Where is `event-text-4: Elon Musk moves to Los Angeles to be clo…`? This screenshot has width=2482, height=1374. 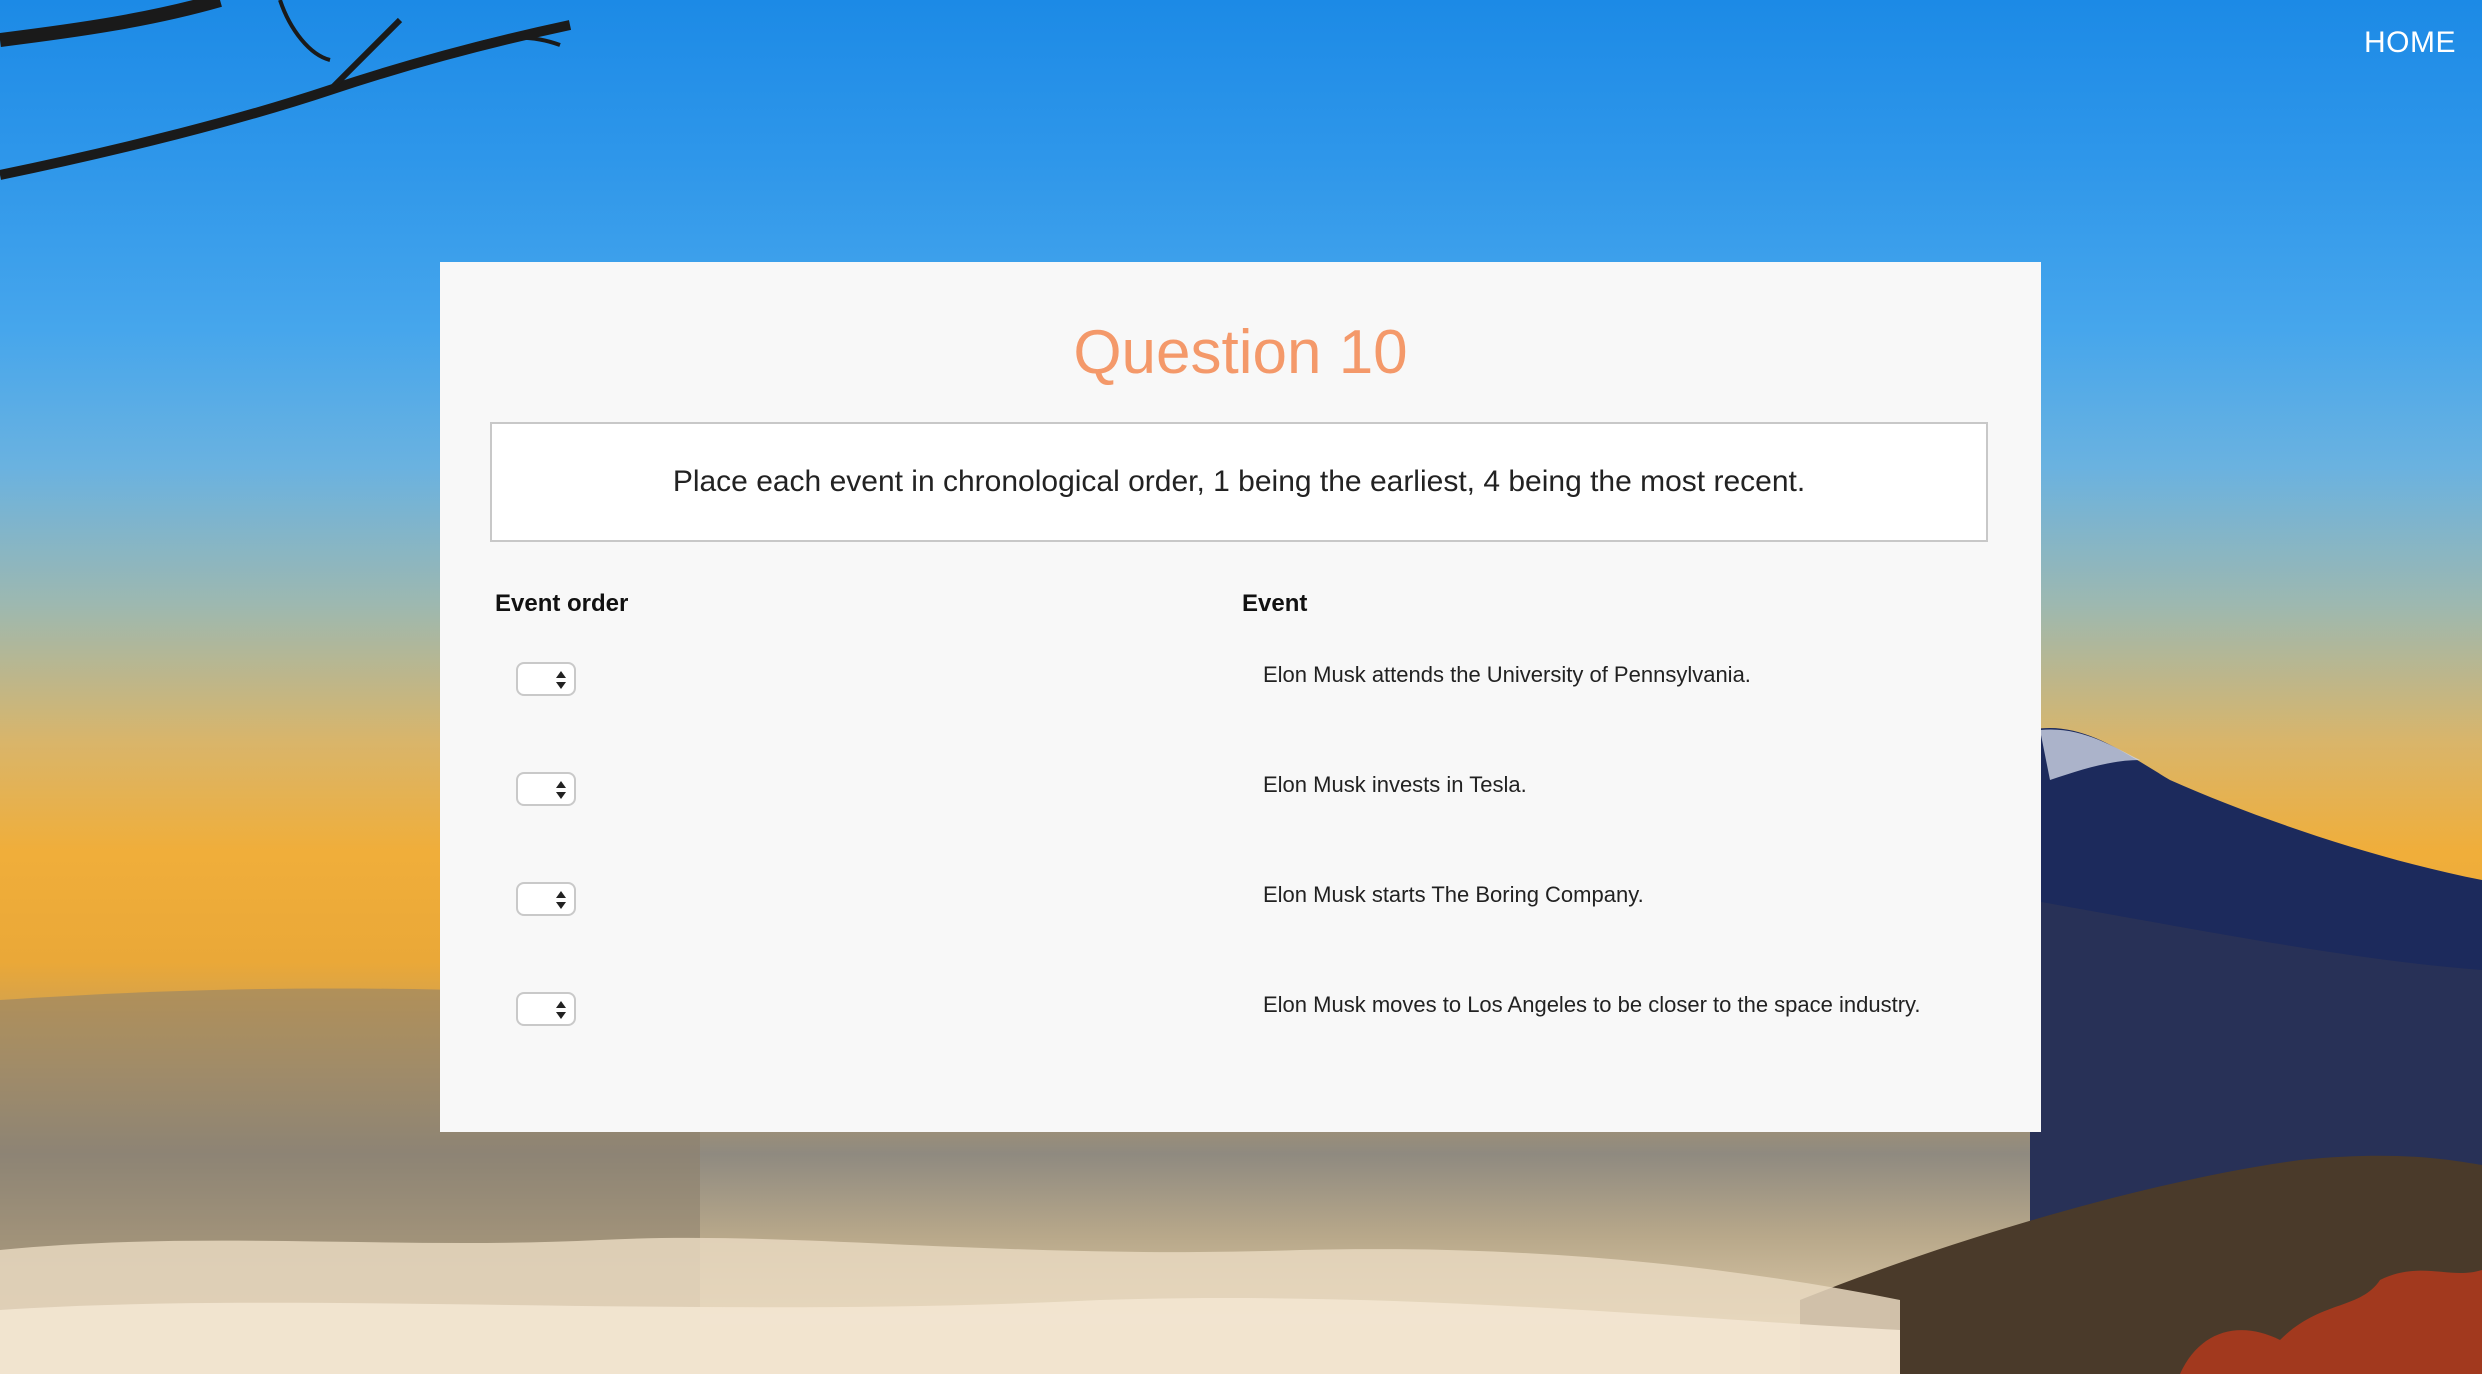
event-text-4: Elon Musk moves to Los Angeles to be clo… is located at coordinates (1592, 1004).